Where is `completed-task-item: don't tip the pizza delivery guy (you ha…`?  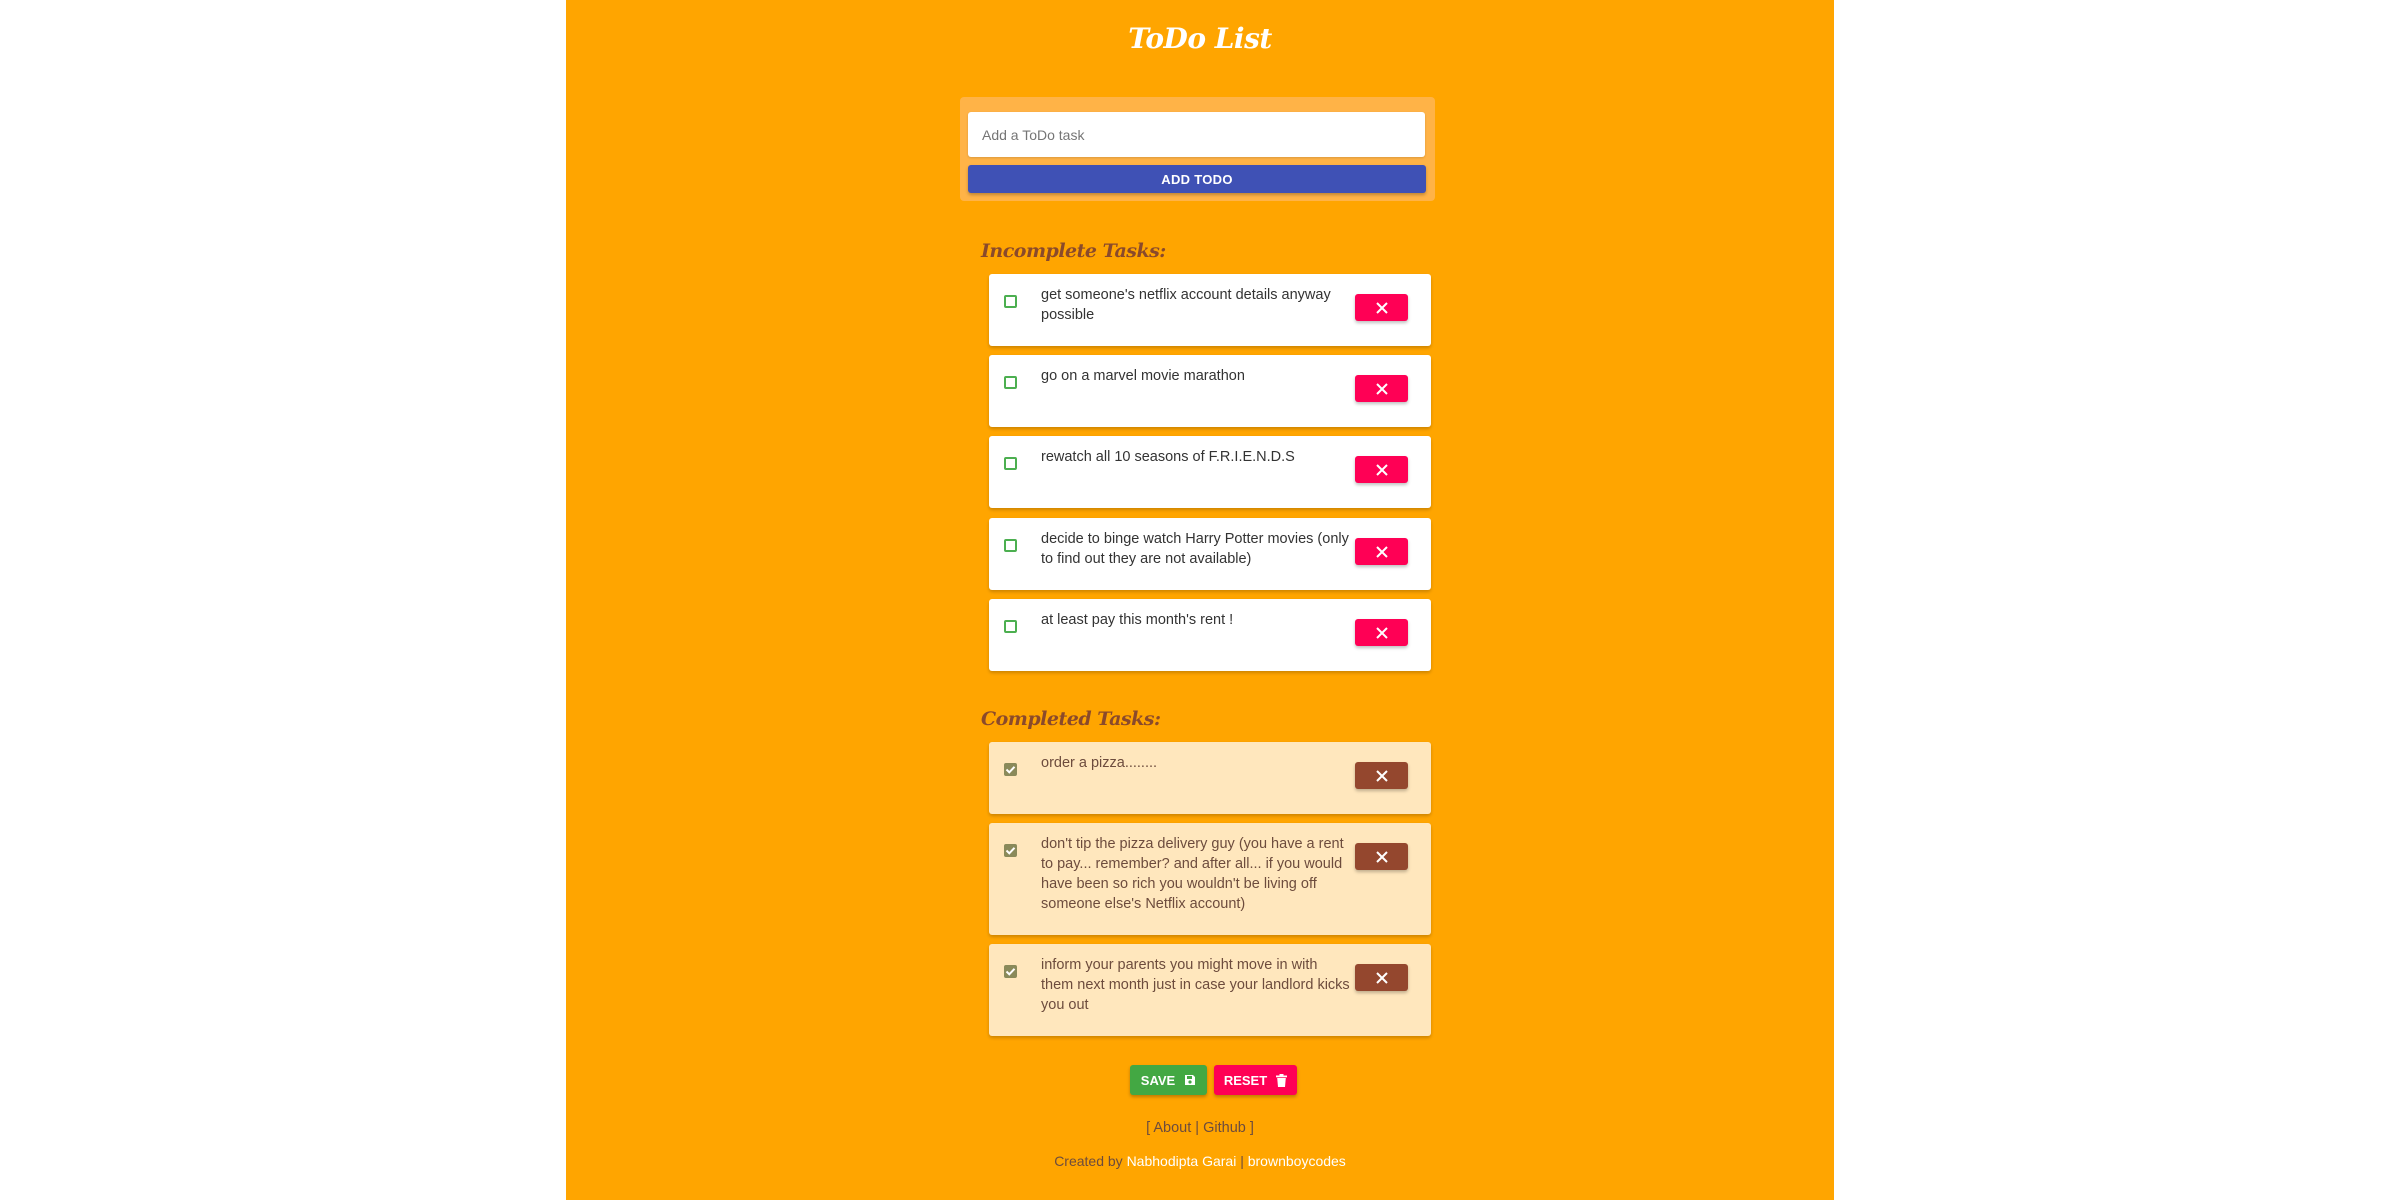 completed-task-item: don't tip the pizza delivery guy (you ha… is located at coordinates (1210, 879).